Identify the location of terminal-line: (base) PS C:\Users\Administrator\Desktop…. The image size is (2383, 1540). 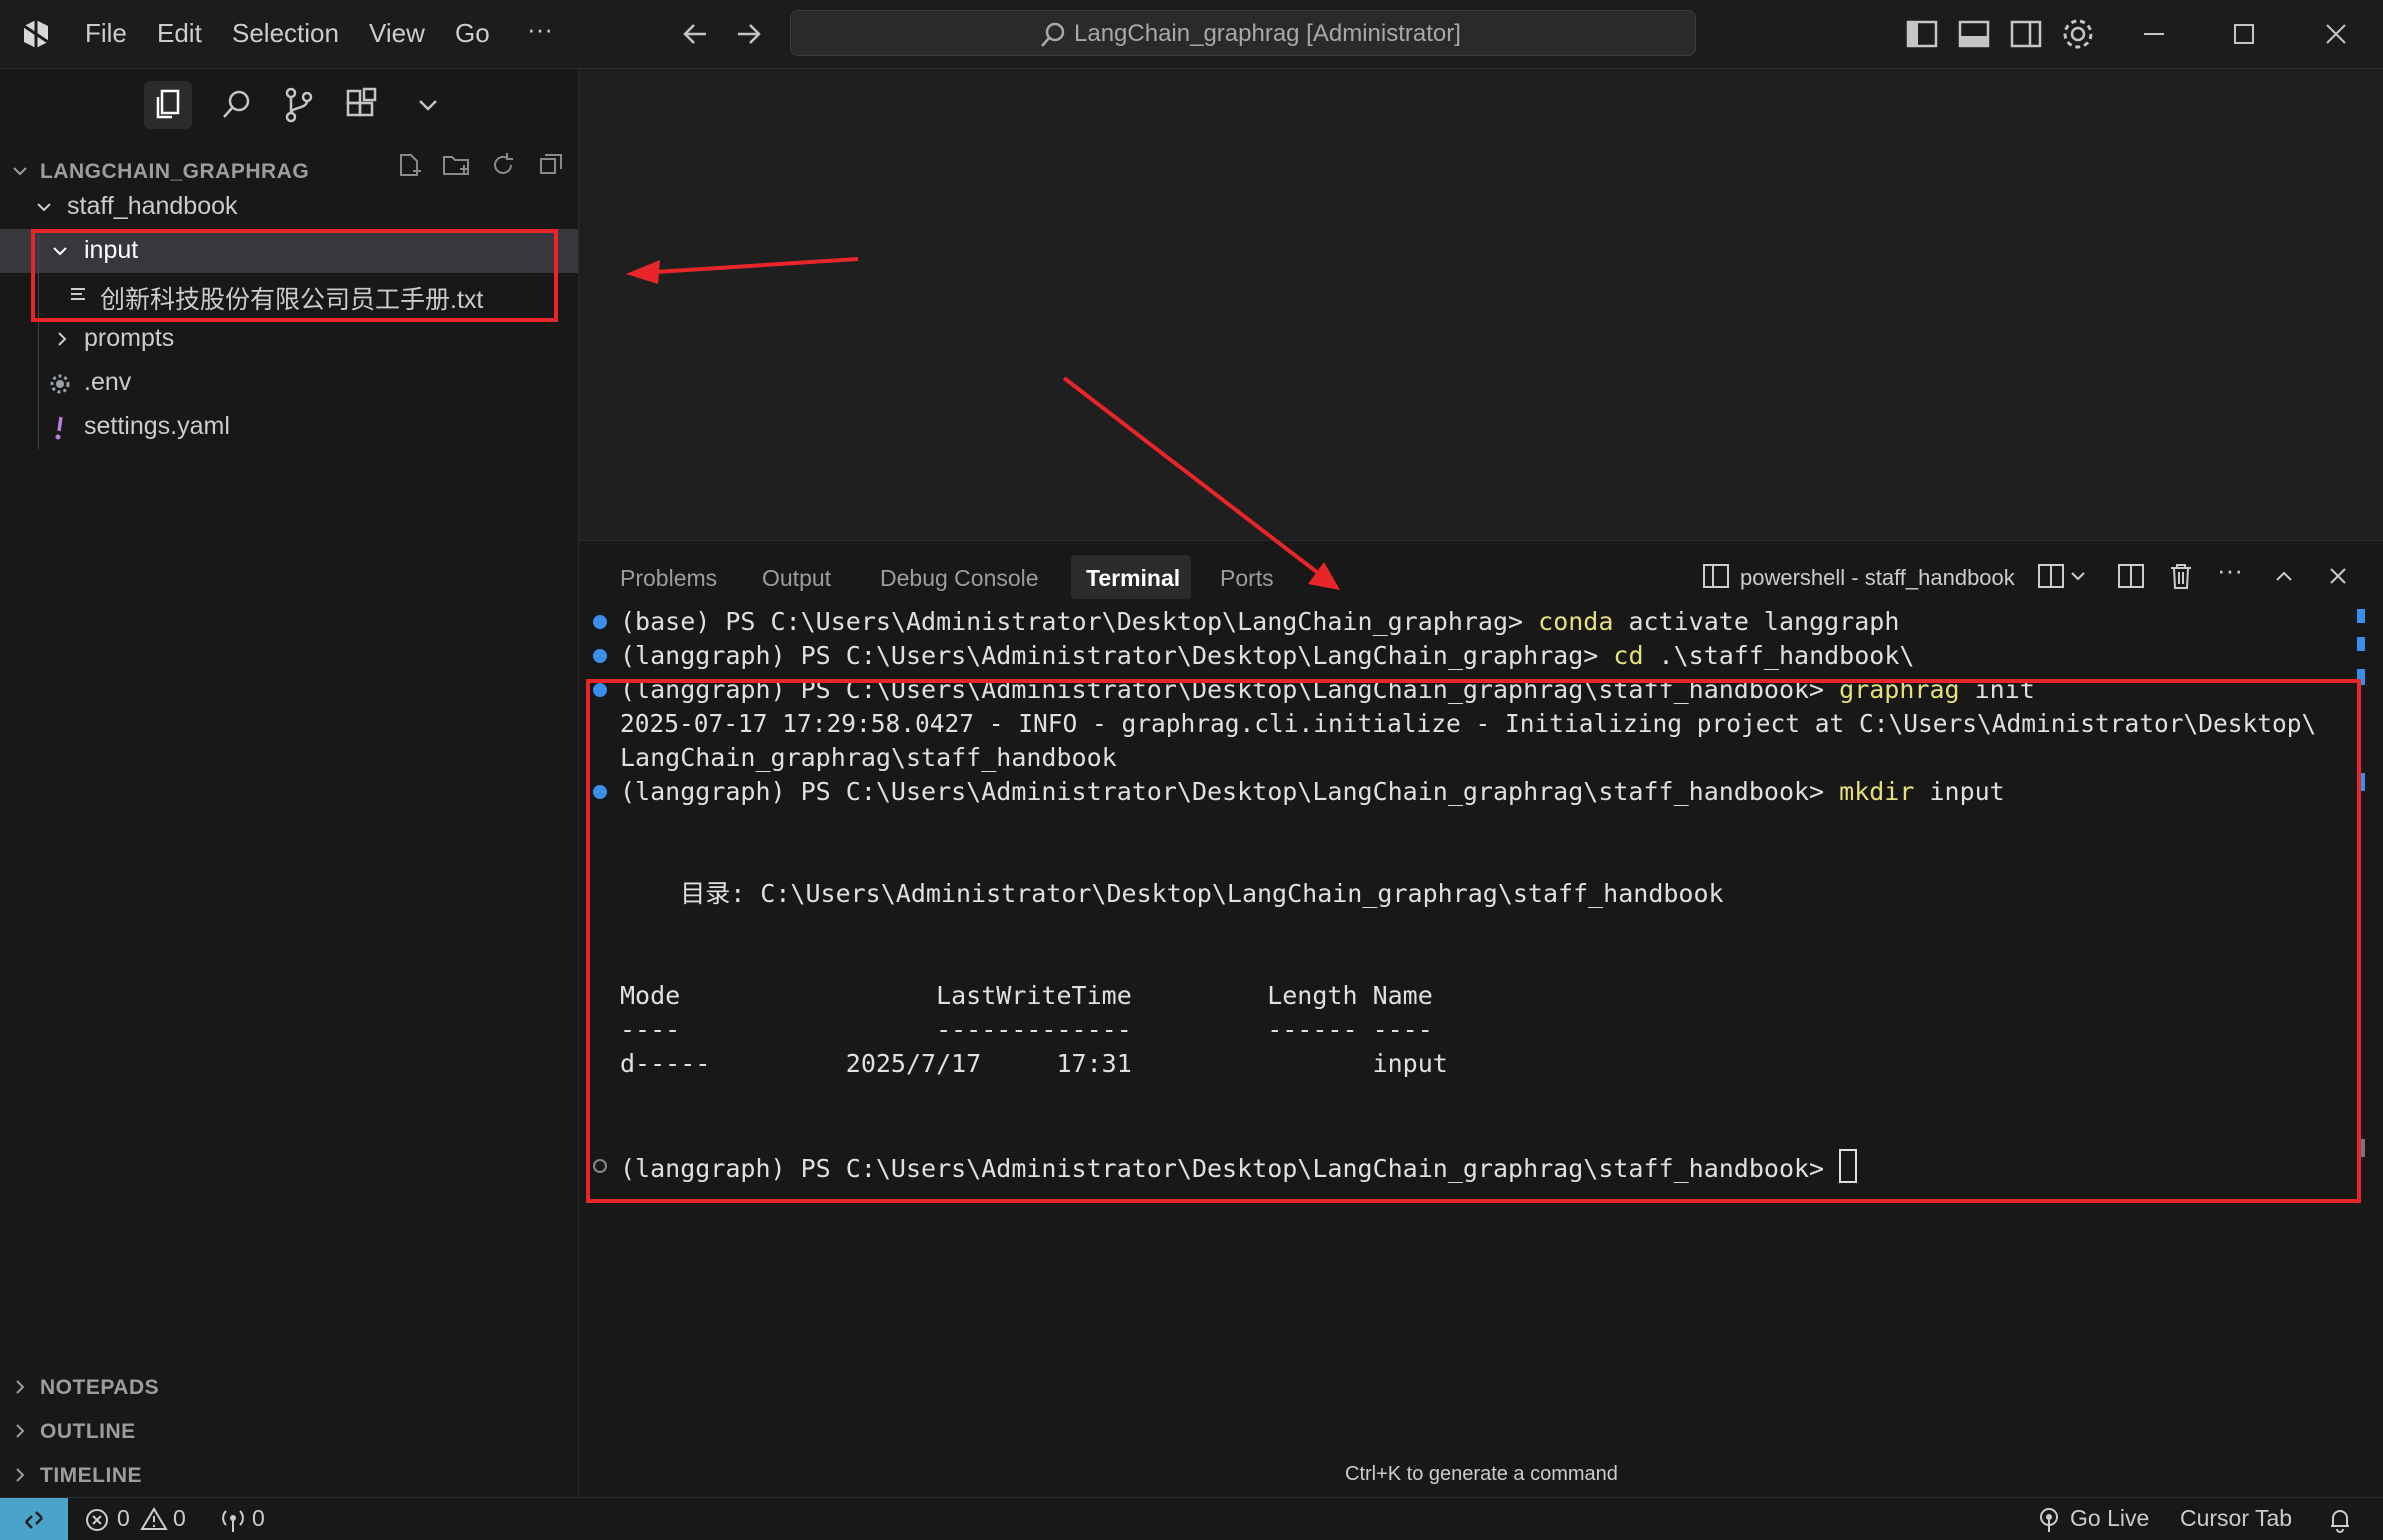
(1260, 621).